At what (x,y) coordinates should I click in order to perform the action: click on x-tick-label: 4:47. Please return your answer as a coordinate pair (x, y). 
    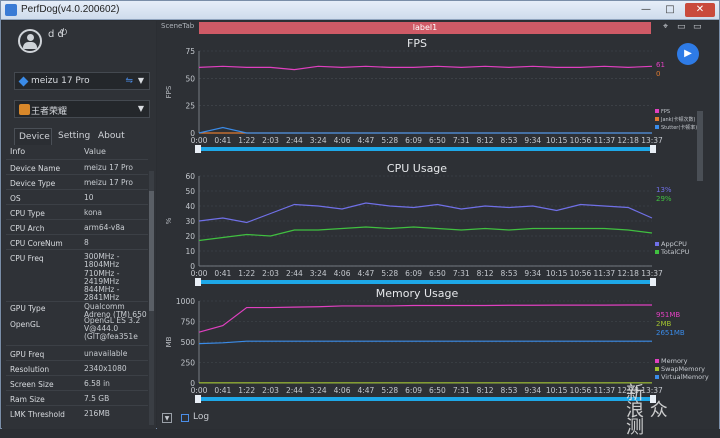
    Looking at the image, I should click on (365, 390).